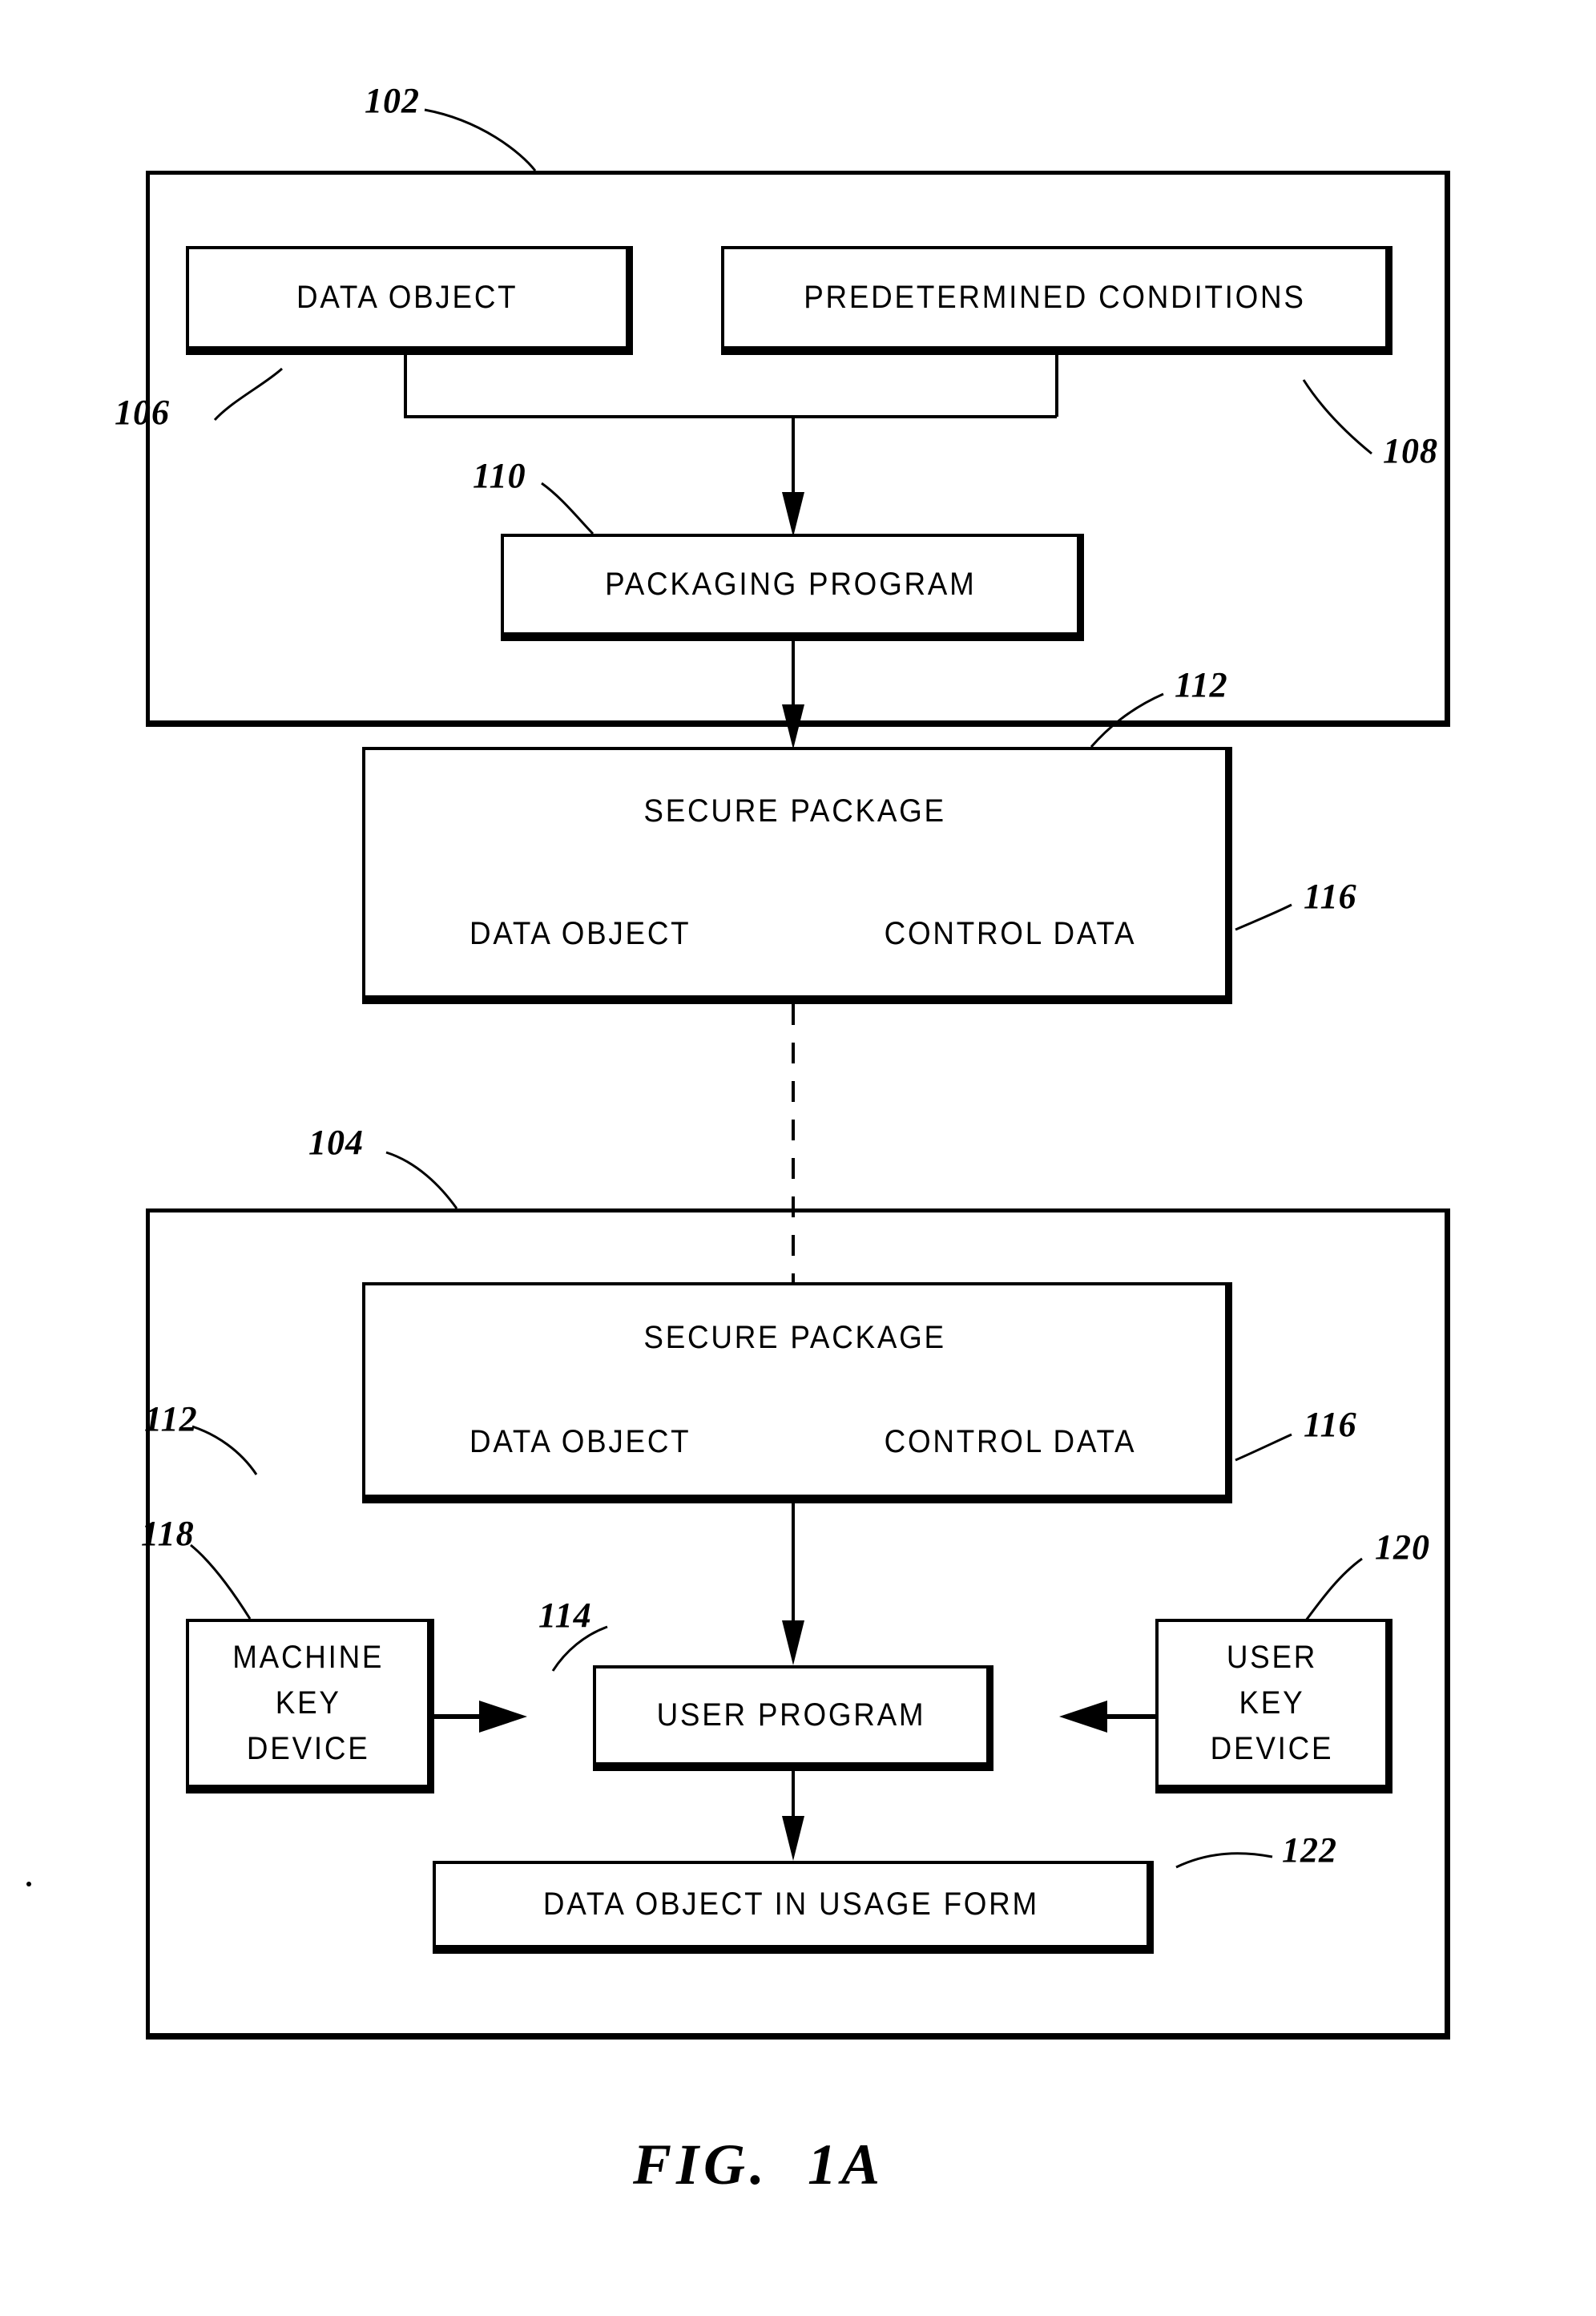  What do you see at coordinates (1410, 450) in the screenshot?
I see `ref-numeral-108: 108` at bounding box center [1410, 450].